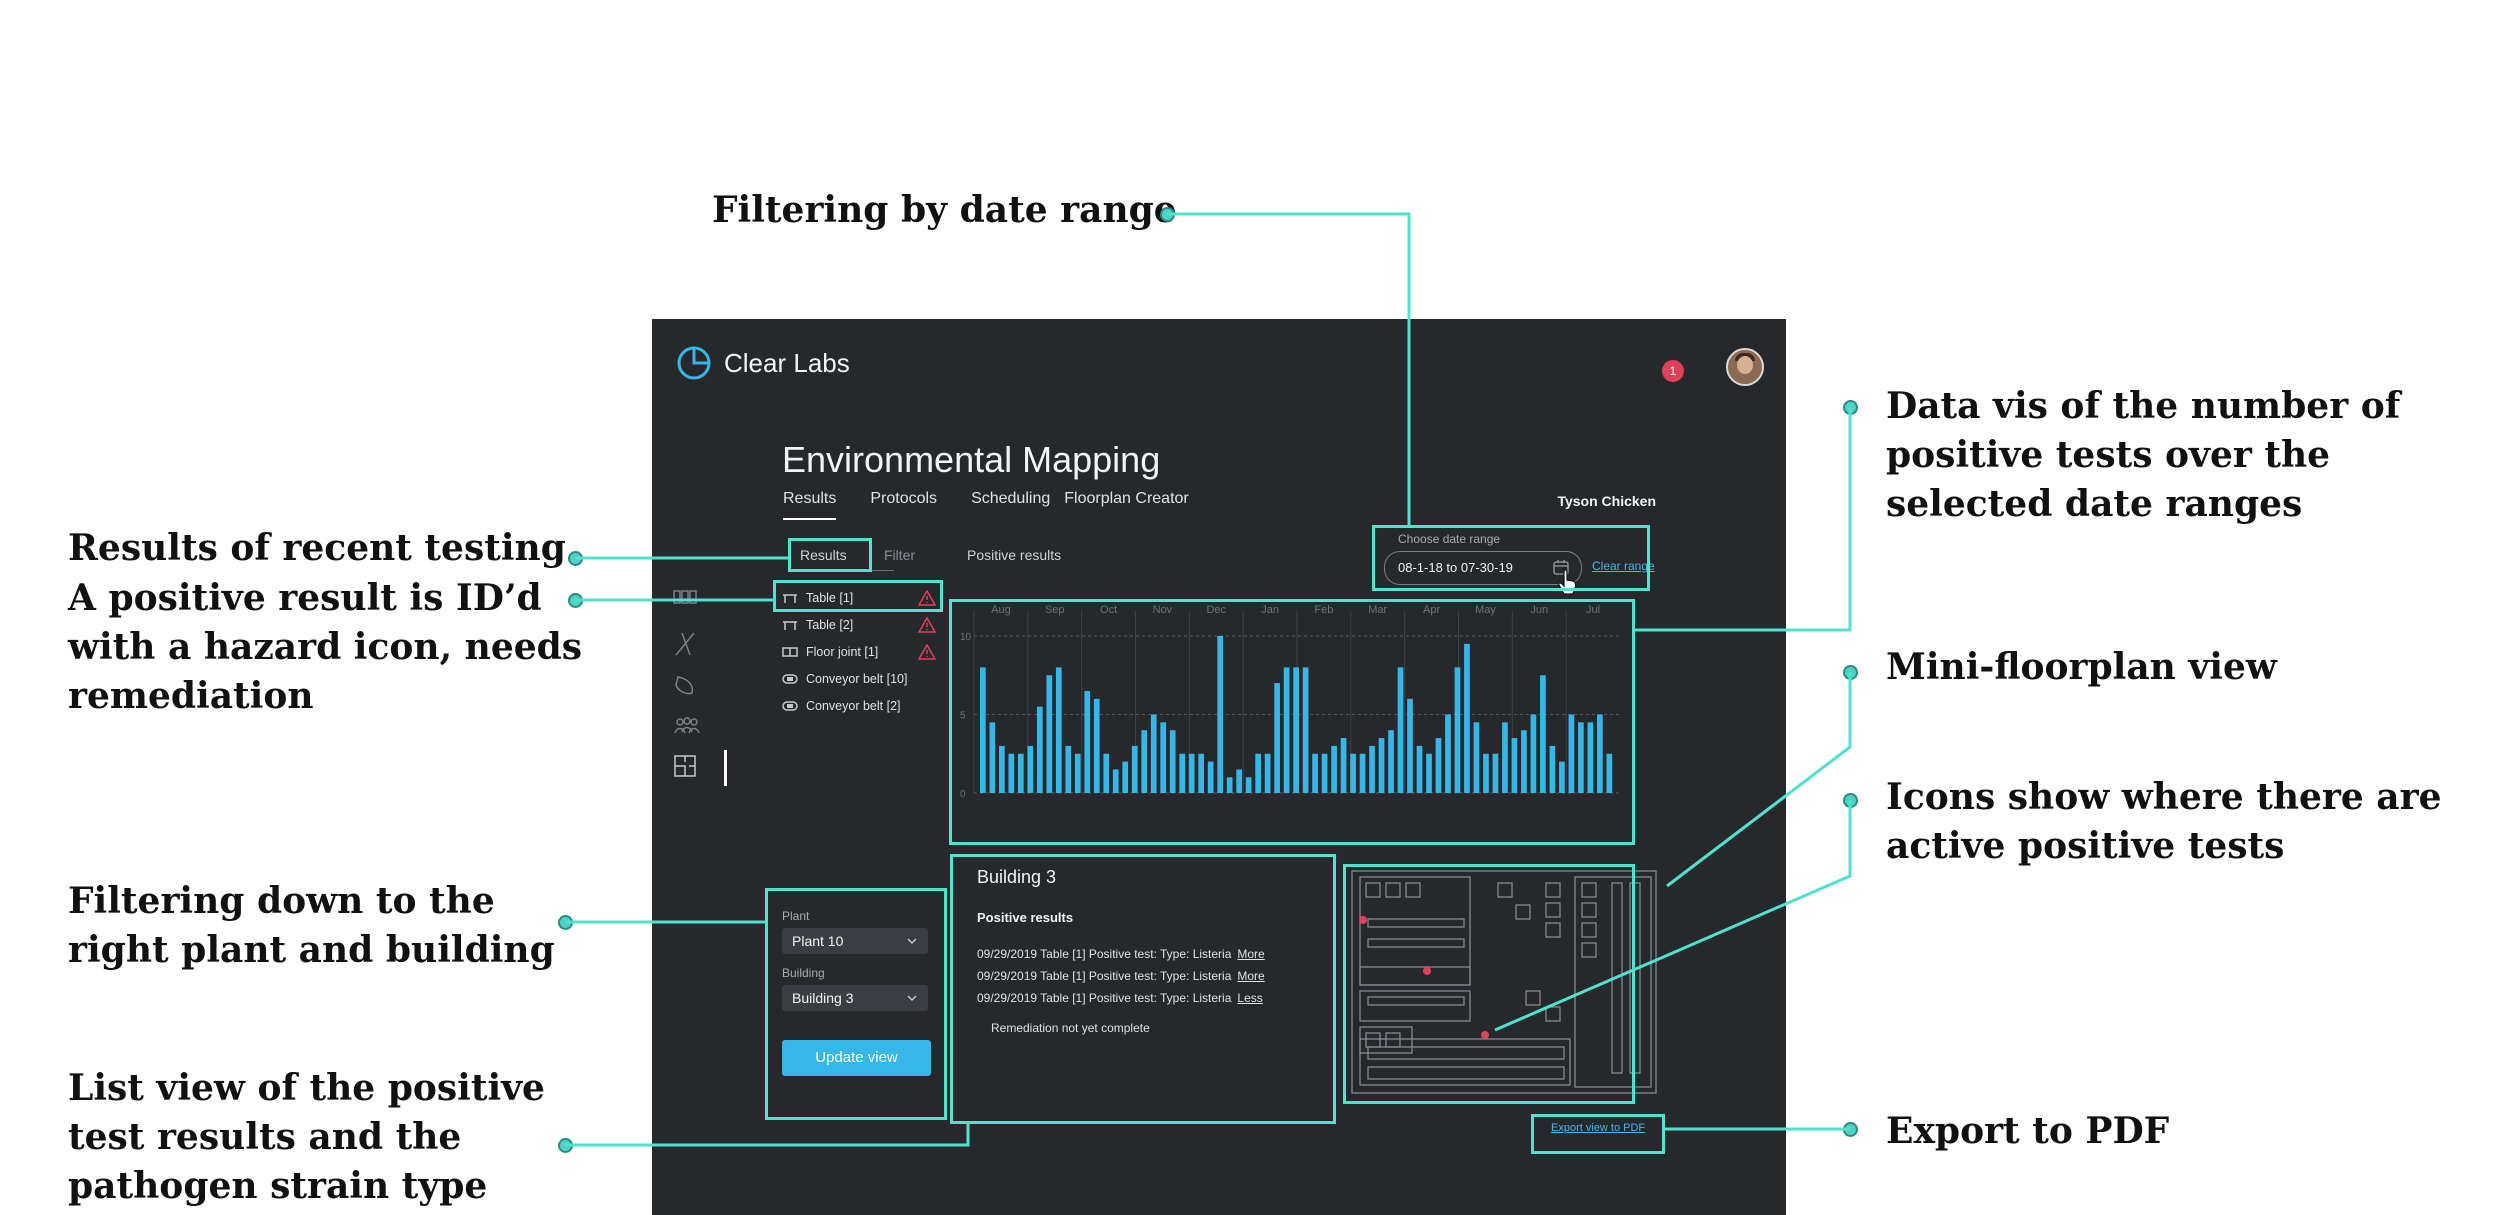  Describe the element at coordinates (971, 459) in the screenshot. I see `page-title: Environmental Mapping` at that location.